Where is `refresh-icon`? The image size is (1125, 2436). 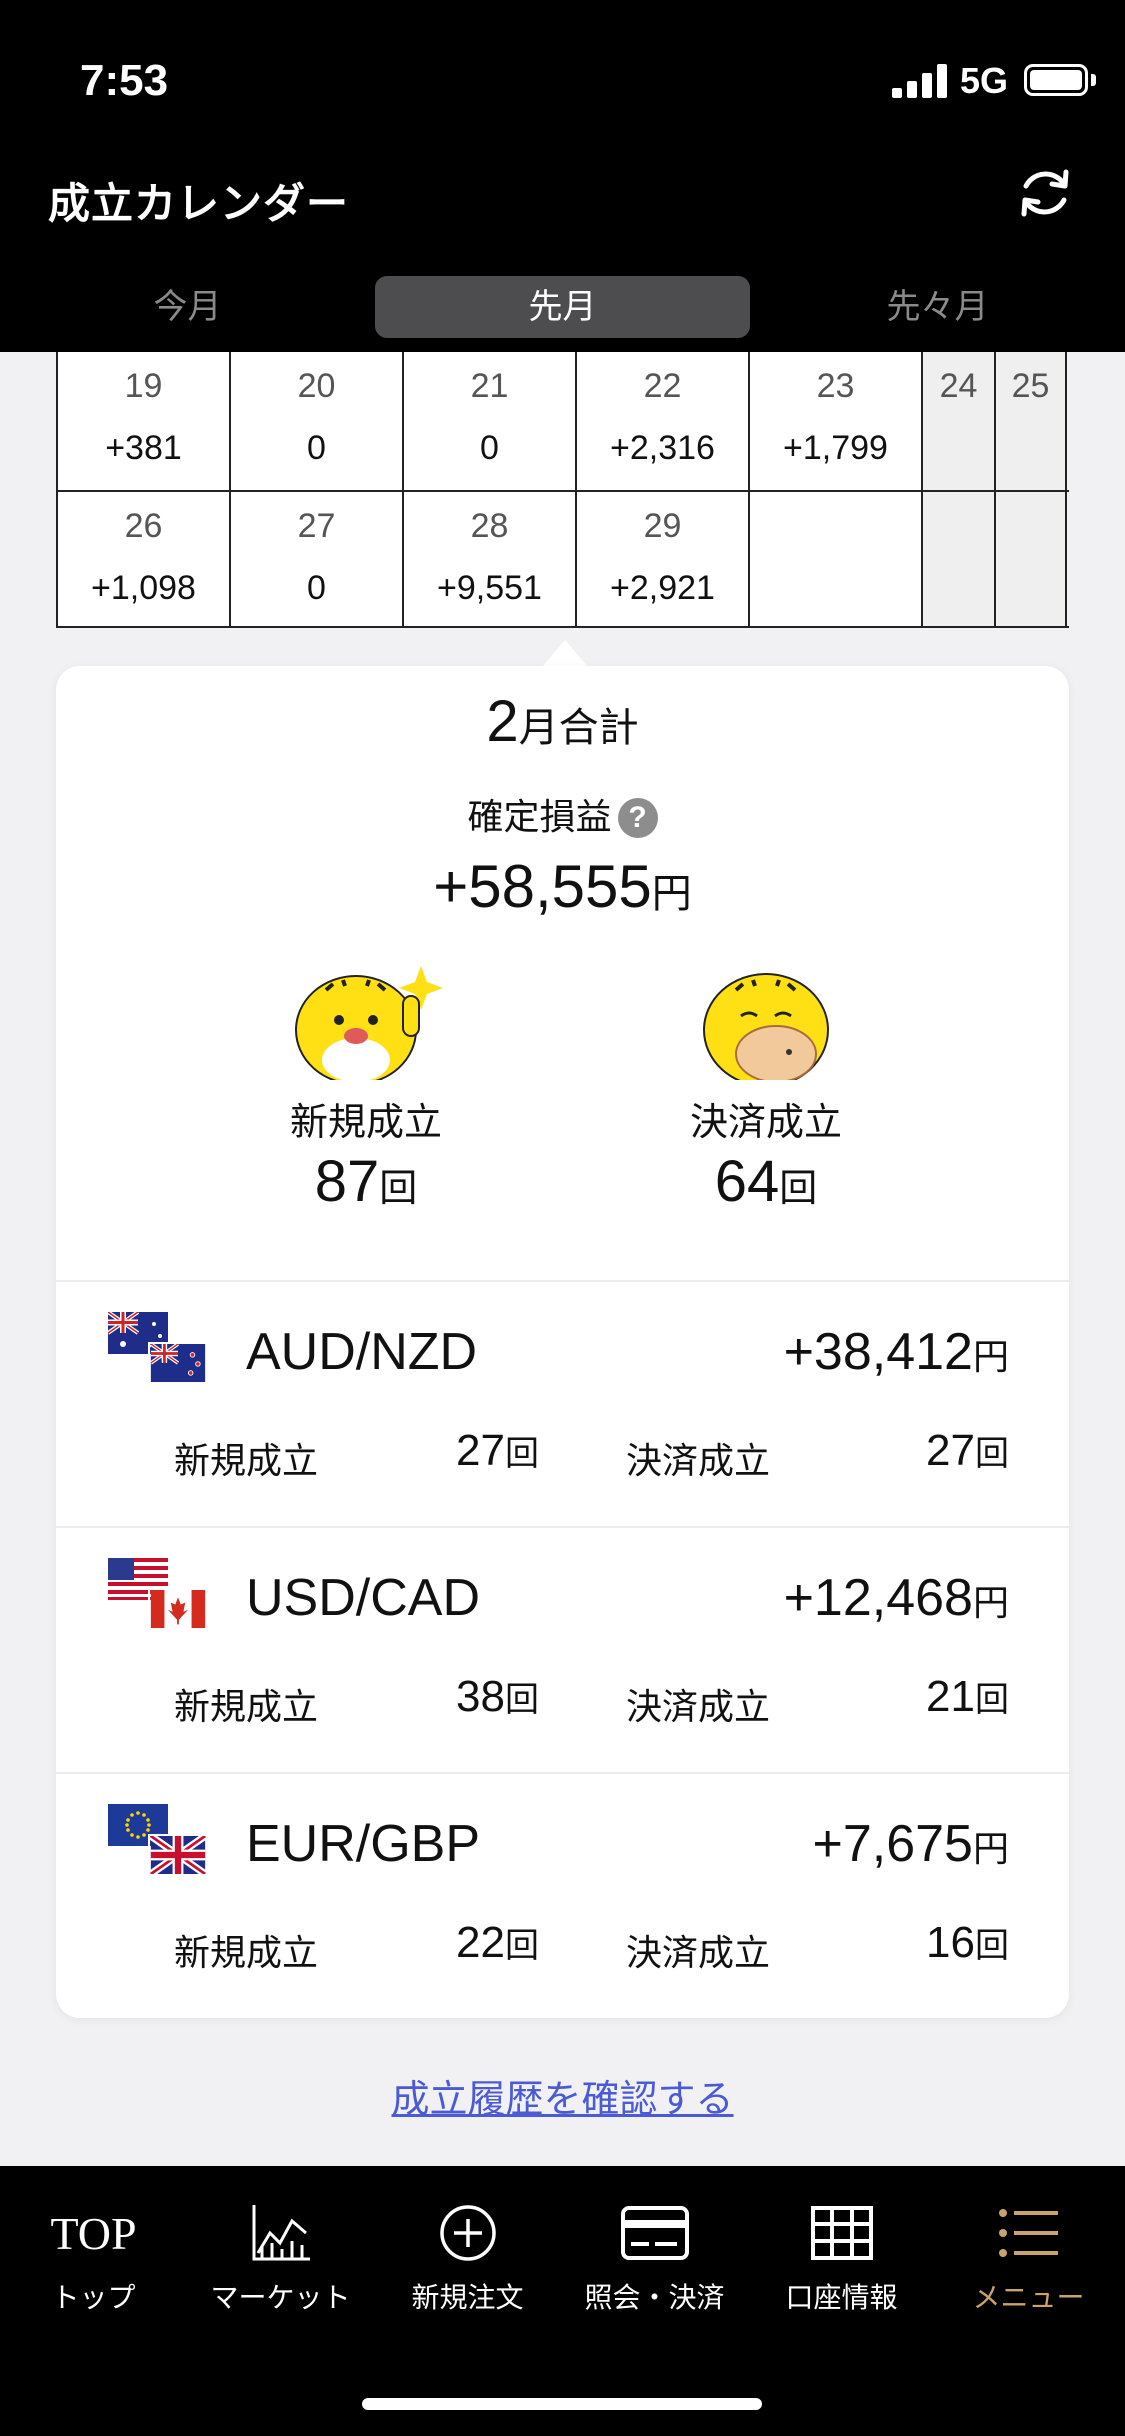
refresh-icon is located at coordinates (1045, 193).